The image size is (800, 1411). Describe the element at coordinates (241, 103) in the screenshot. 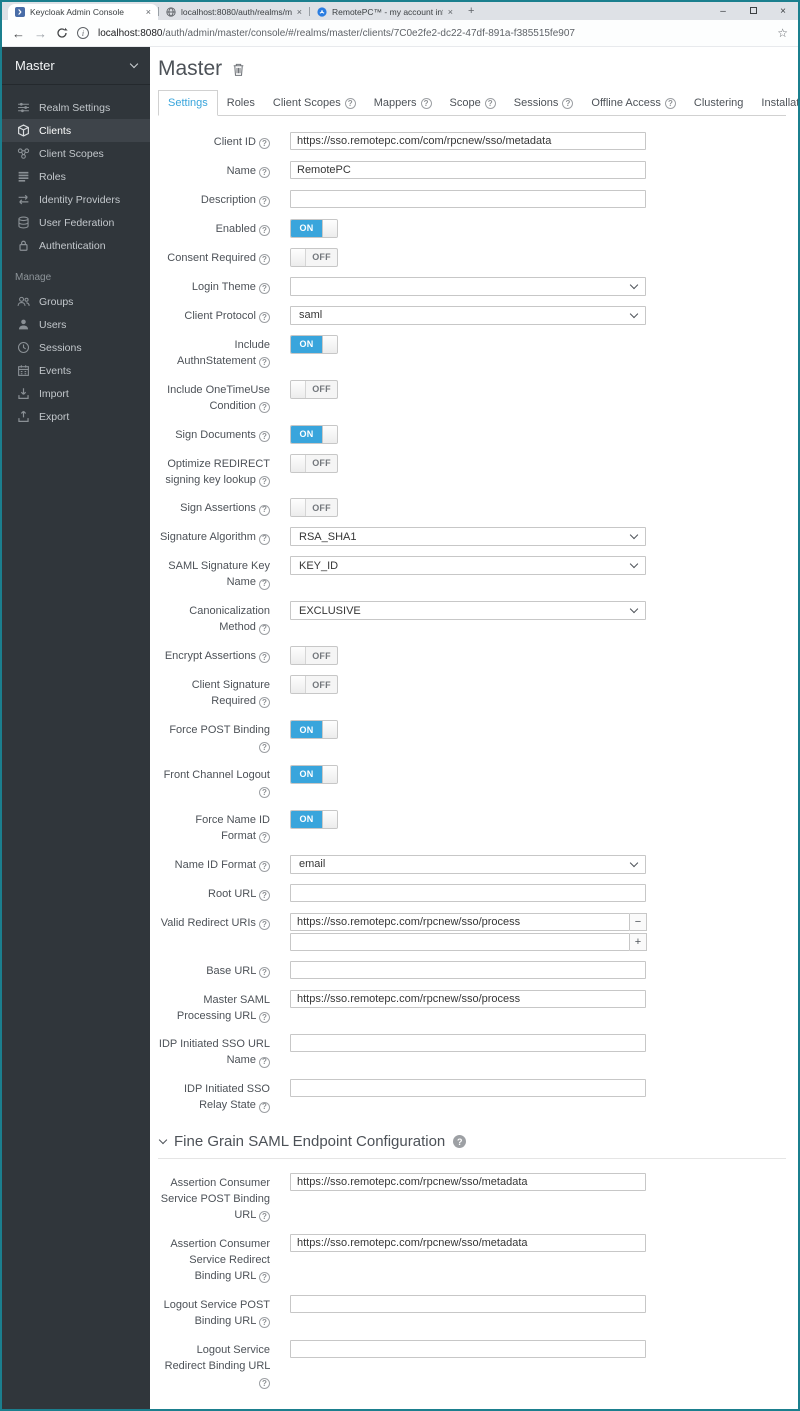

I see `tab-roles: Roles` at that location.